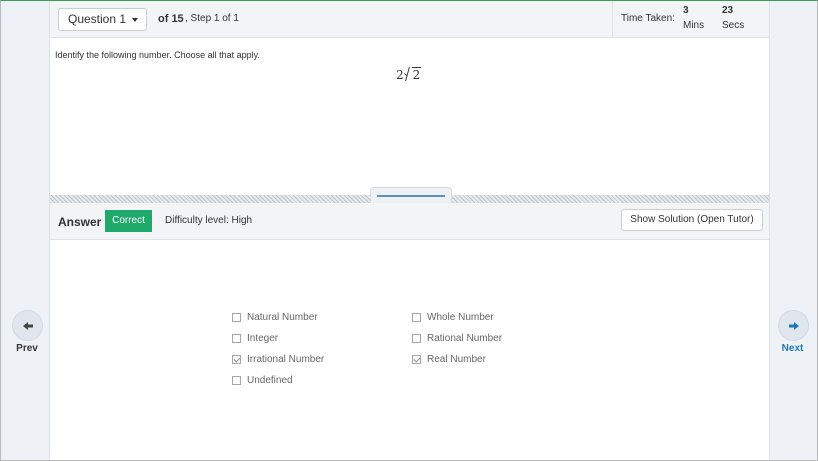  What do you see at coordinates (80, 222) in the screenshot?
I see `answer-label: Answer` at bounding box center [80, 222].